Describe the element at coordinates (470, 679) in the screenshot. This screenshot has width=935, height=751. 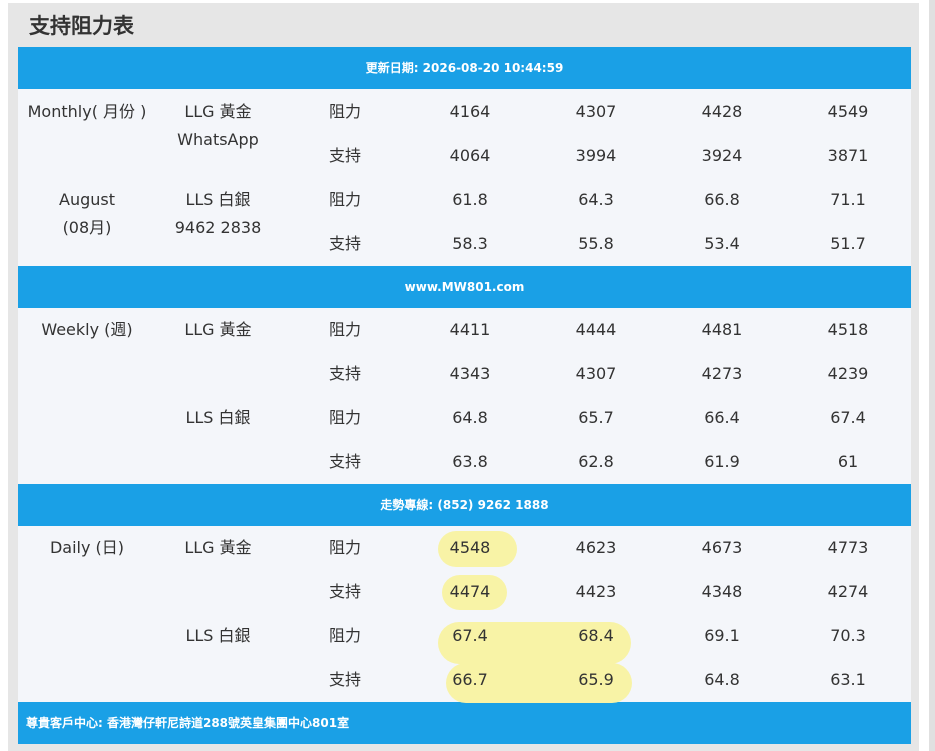
I see `value-cell-highlighted: 66.7` at that location.